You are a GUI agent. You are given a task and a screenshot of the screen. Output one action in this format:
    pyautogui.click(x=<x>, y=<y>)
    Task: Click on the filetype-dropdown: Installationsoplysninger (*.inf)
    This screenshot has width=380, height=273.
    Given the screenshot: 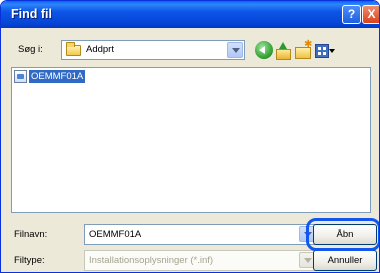 What is the action you would take?
    pyautogui.click(x=200, y=260)
    